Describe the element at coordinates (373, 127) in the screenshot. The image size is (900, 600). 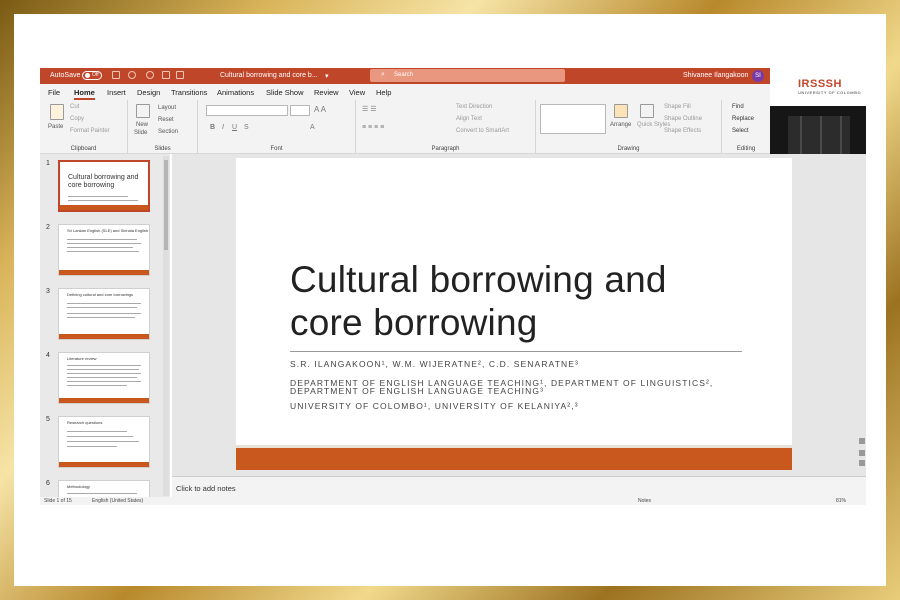
I see `align-icon: ≡ ≡ ≡ ≡` at that location.